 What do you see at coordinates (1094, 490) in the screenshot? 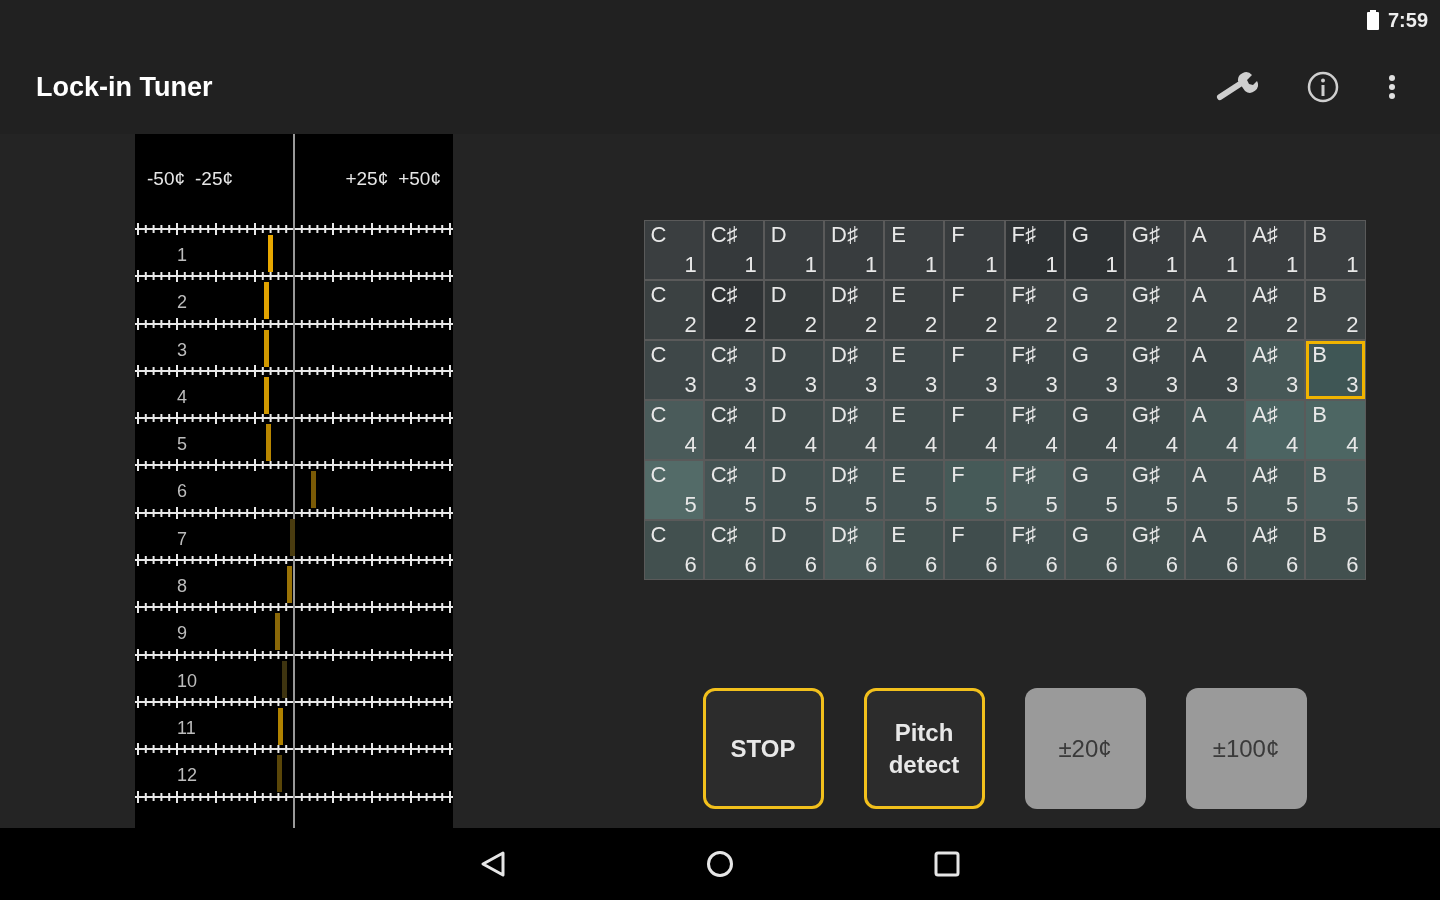
I see `note-cell: G 5` at bounding box center [1094, 490].